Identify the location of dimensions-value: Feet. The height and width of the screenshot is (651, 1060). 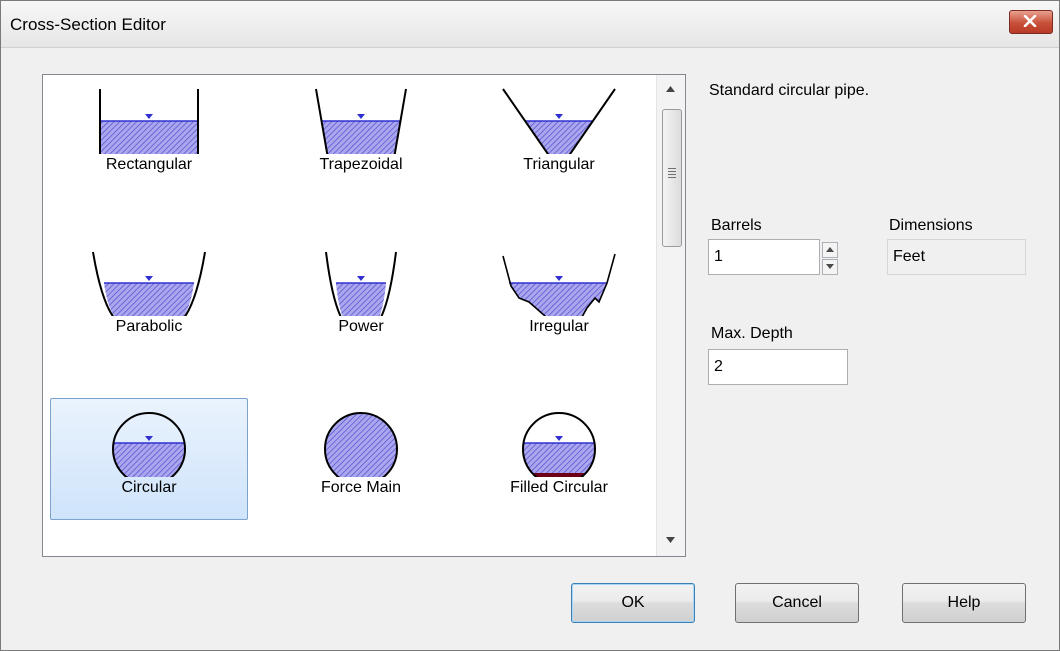
(956, 257).